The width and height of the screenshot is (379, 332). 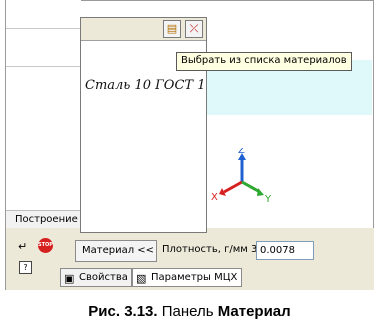 I want to click on panel-tabs: ▣ Свойства ▧ Параметры МЦХ, so click(x=217, y=278).